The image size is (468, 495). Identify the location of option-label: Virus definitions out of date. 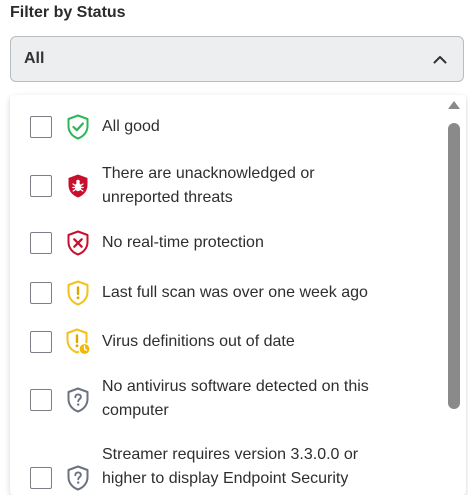
(198, 341).